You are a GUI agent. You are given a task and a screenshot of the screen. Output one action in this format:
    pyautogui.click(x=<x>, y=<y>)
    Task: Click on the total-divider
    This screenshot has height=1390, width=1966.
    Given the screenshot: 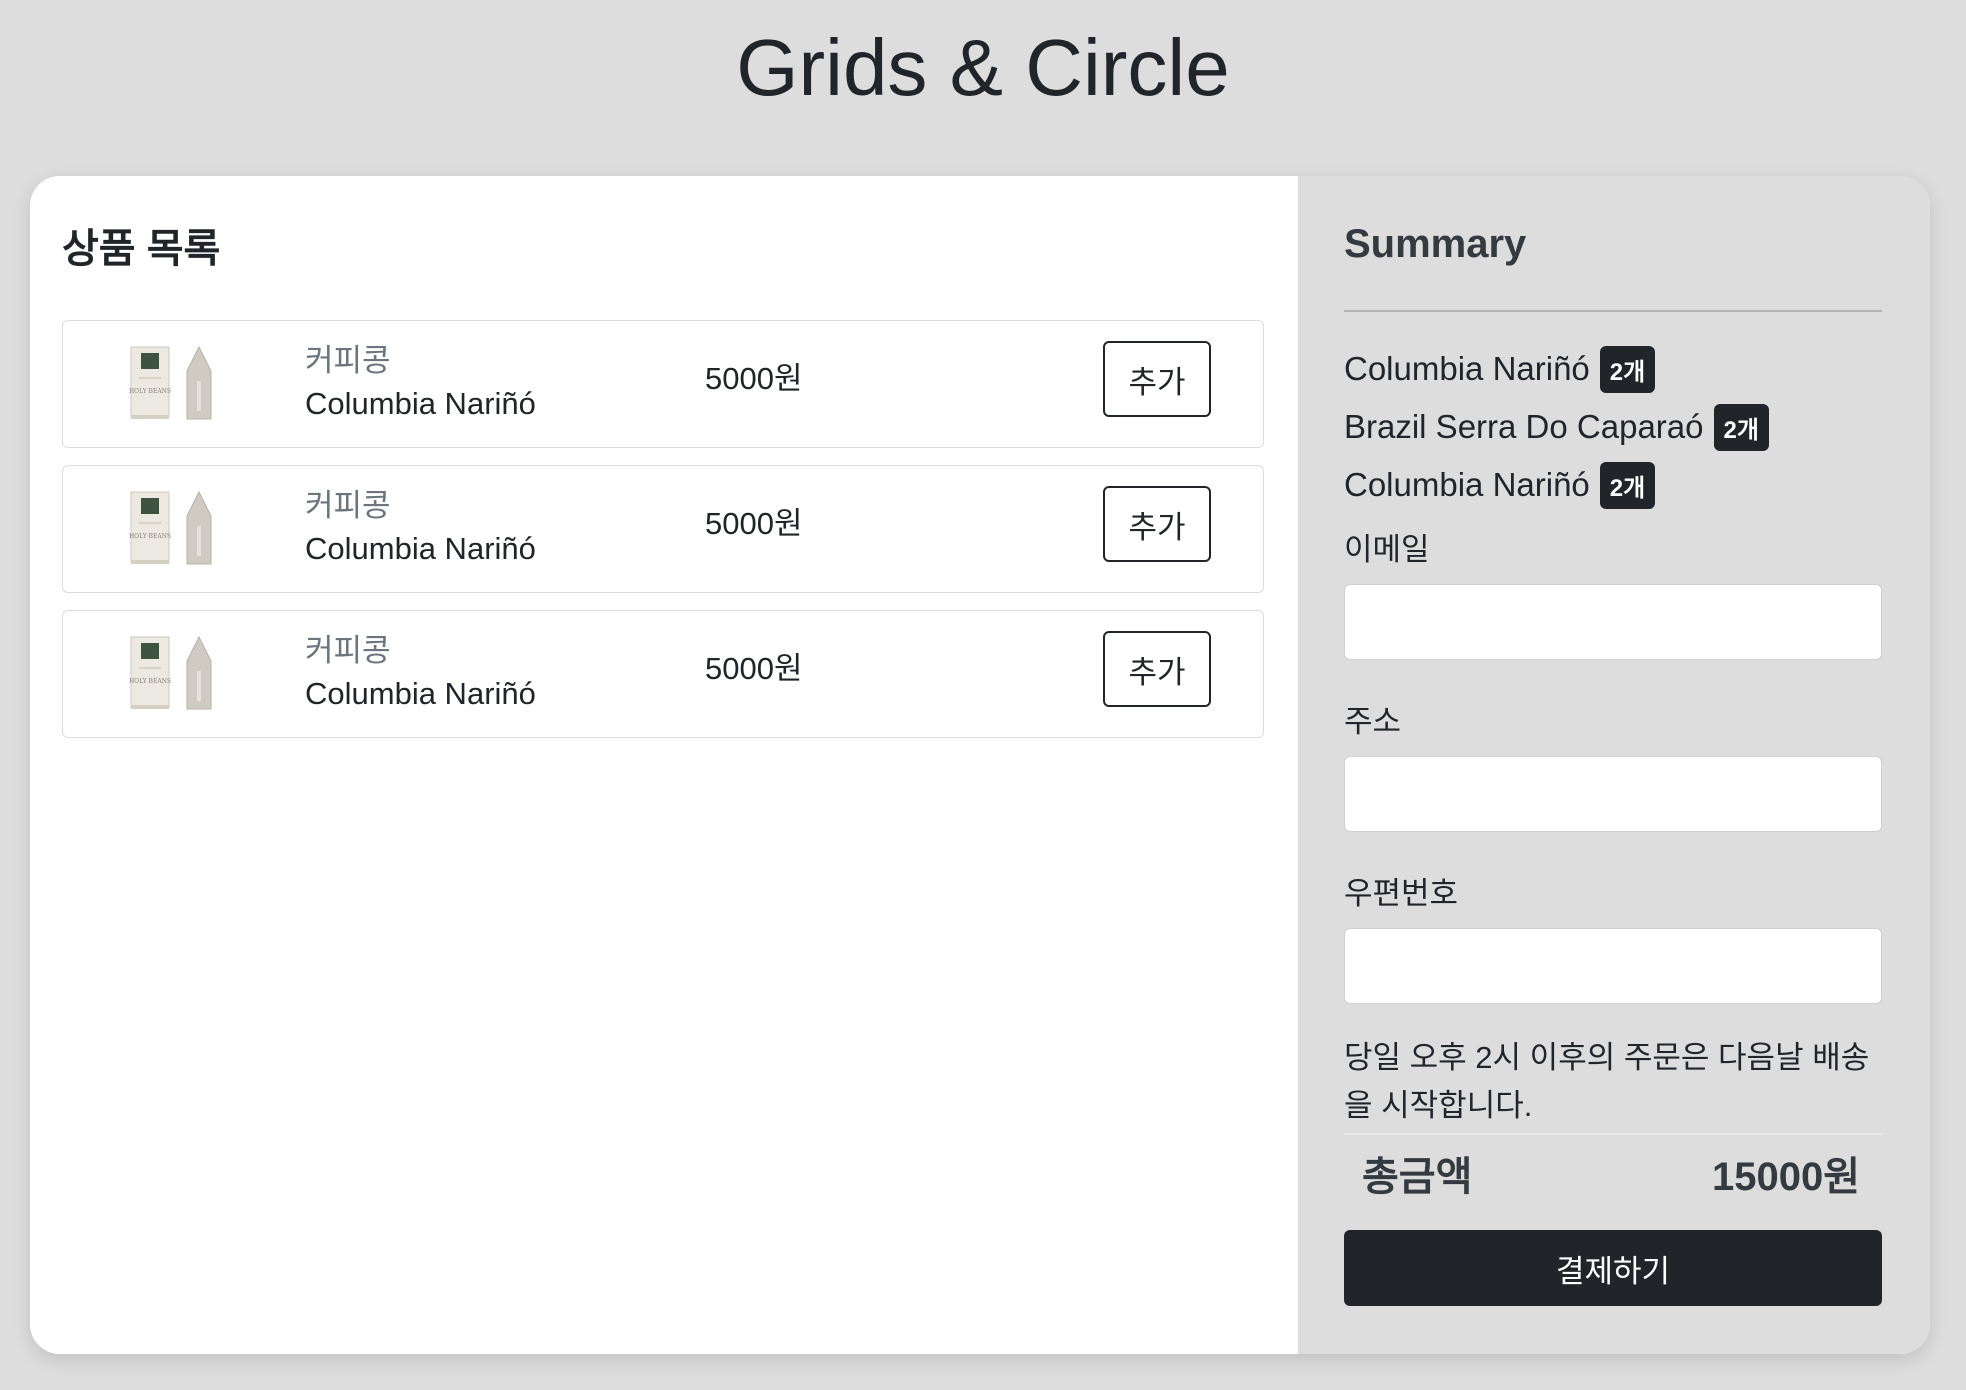 What is the action you would take?
    pyautogui.click(x=1613, y=1134)
    